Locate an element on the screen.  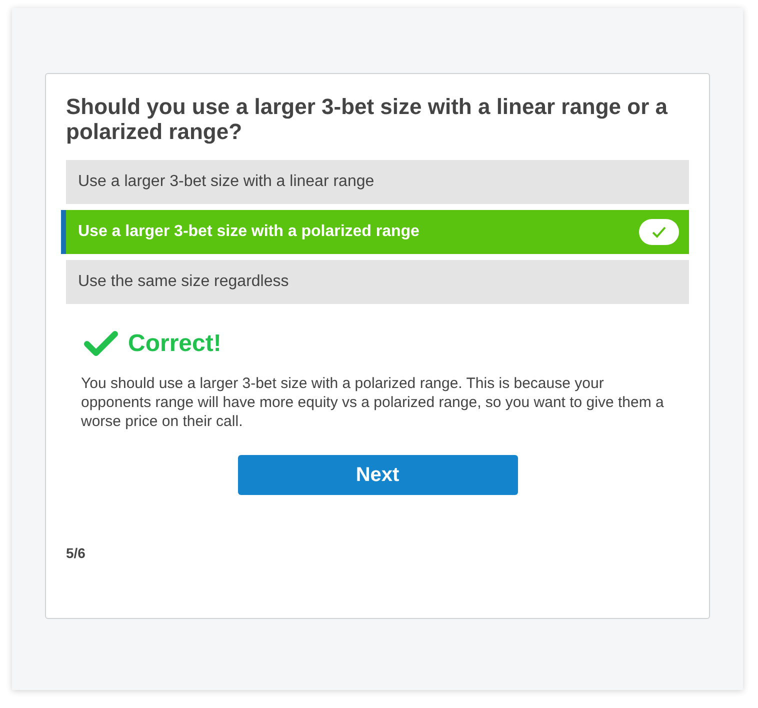
next-button: Next is located at coordinates (378, 475).